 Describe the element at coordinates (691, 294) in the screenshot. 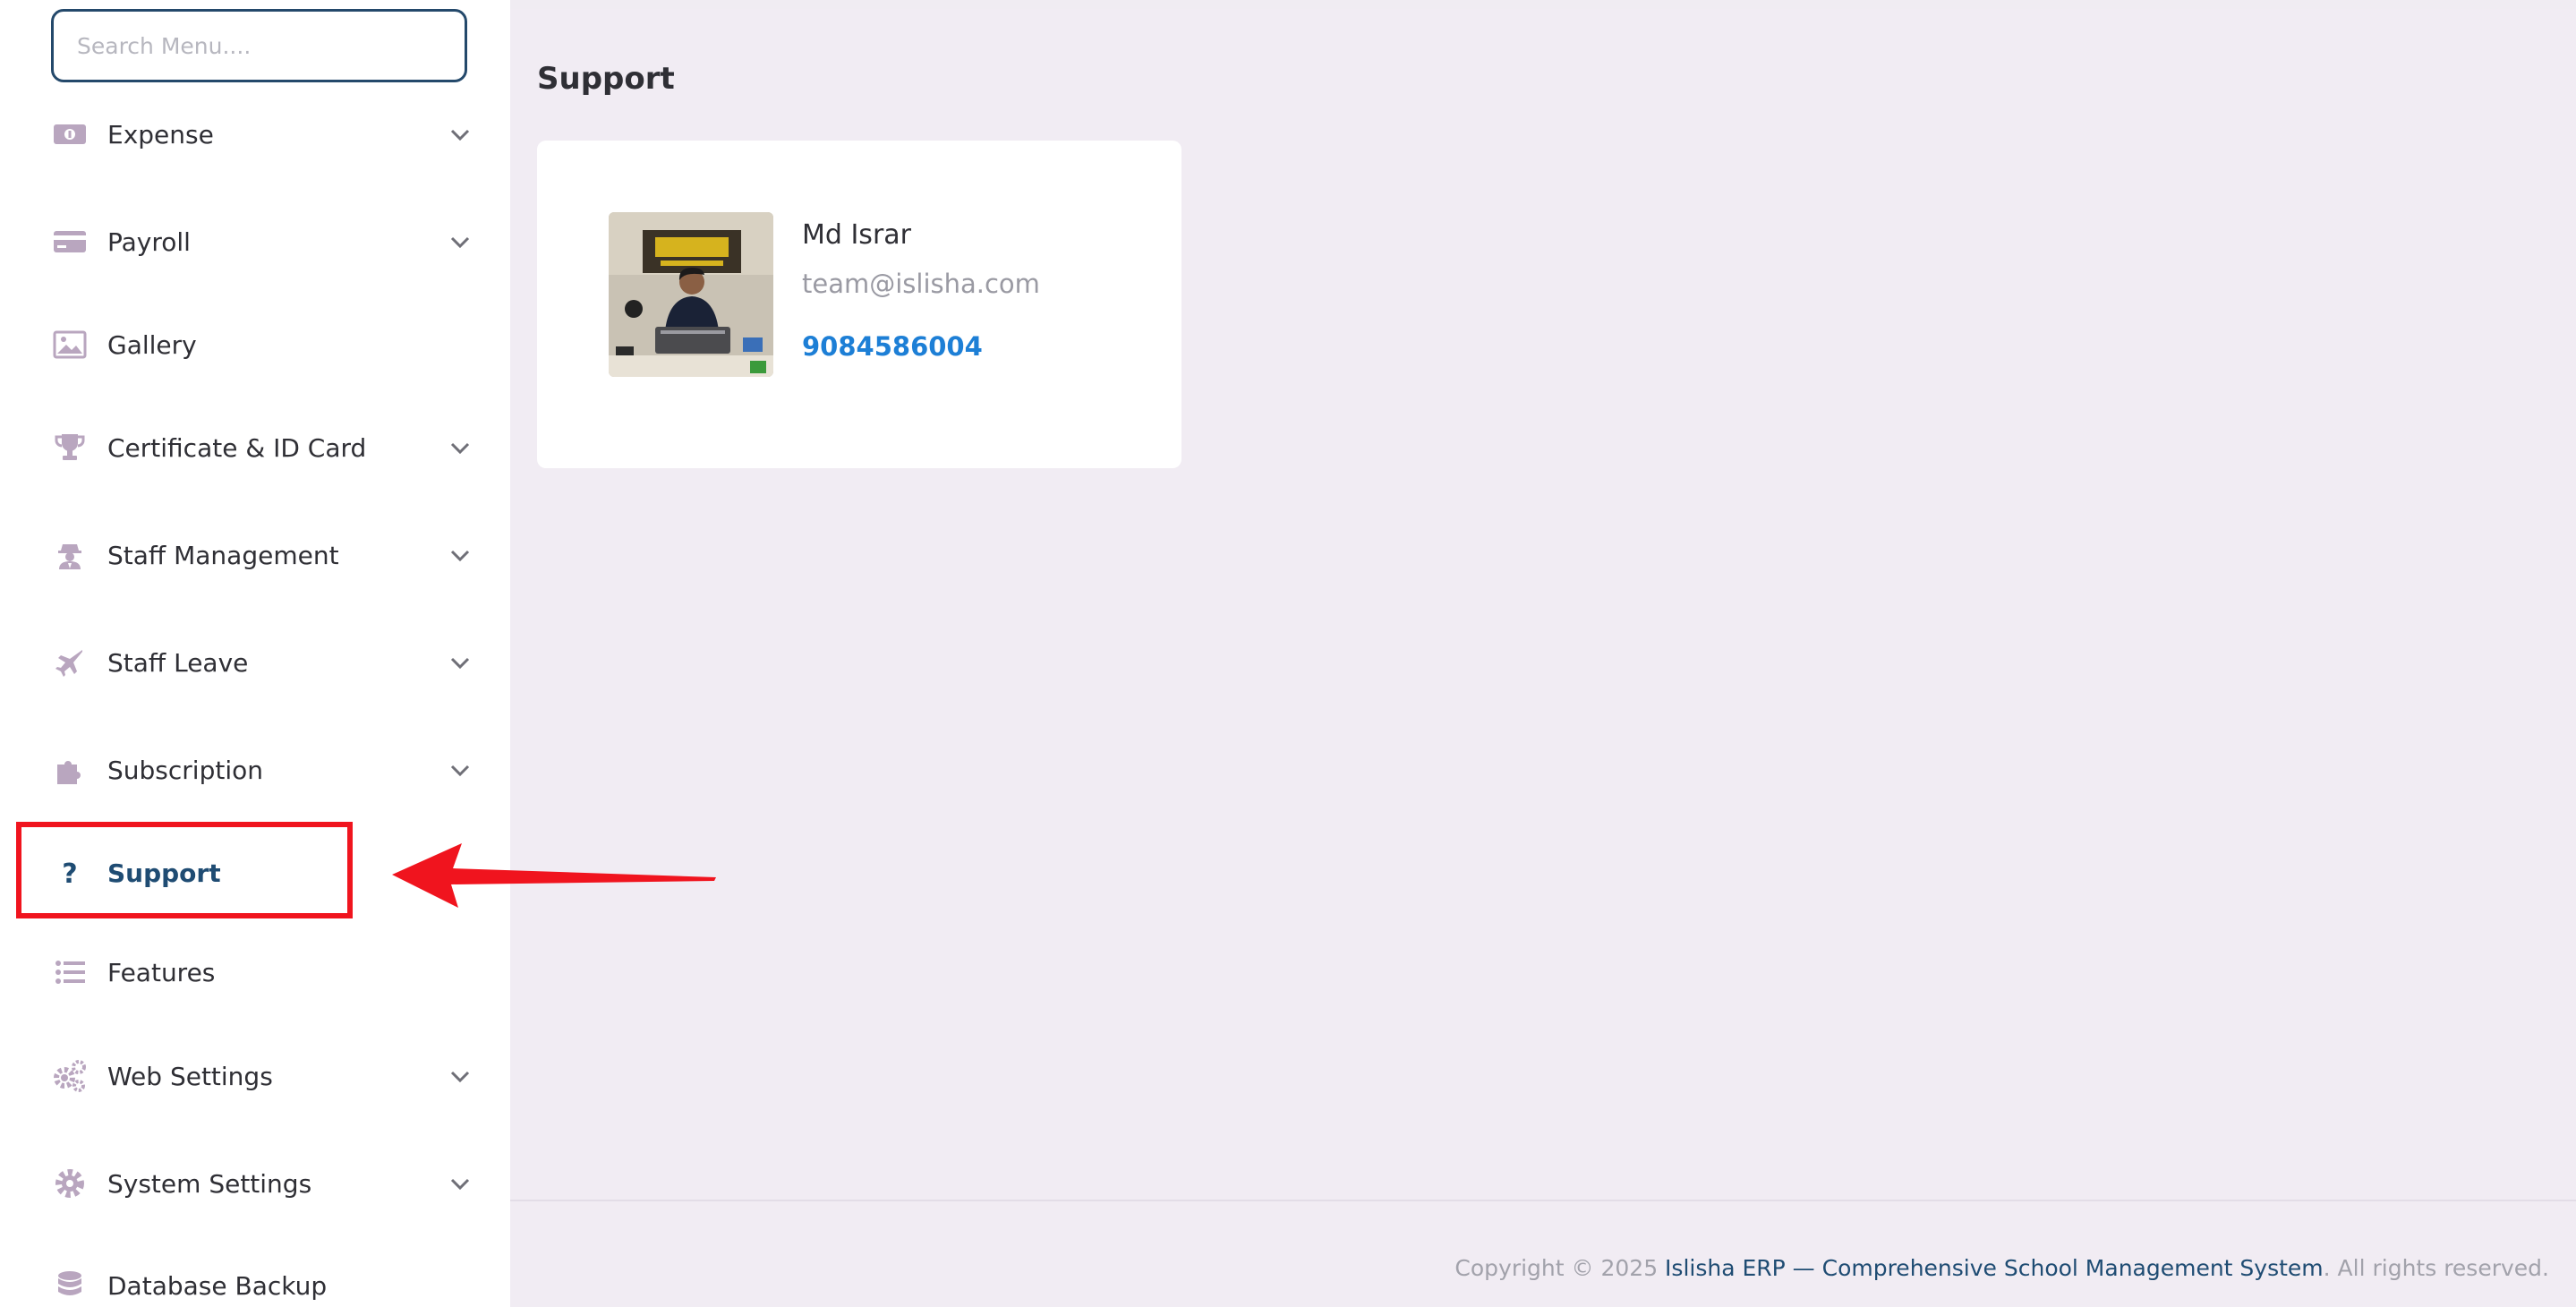

I see `avatar` at that location.